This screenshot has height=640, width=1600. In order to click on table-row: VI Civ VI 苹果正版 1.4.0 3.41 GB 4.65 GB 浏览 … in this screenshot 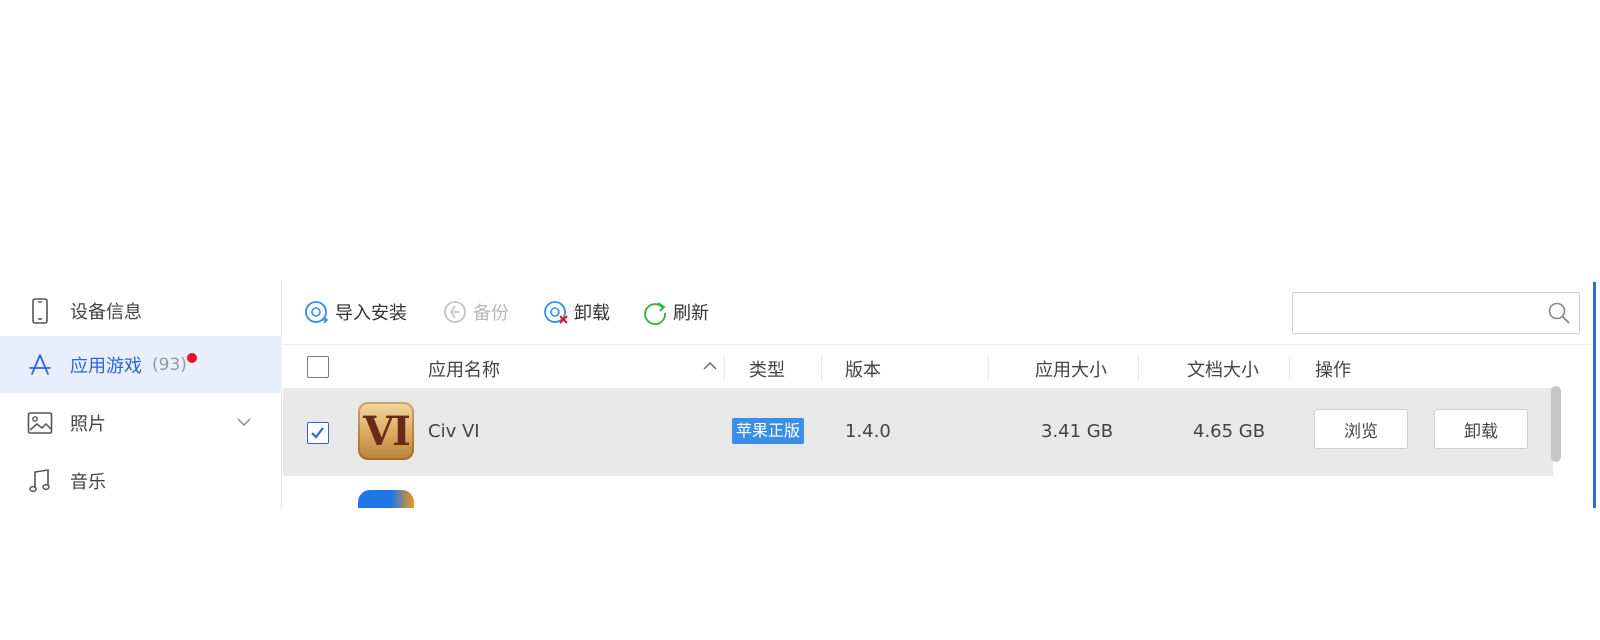, I will do `click(918, 432)`.